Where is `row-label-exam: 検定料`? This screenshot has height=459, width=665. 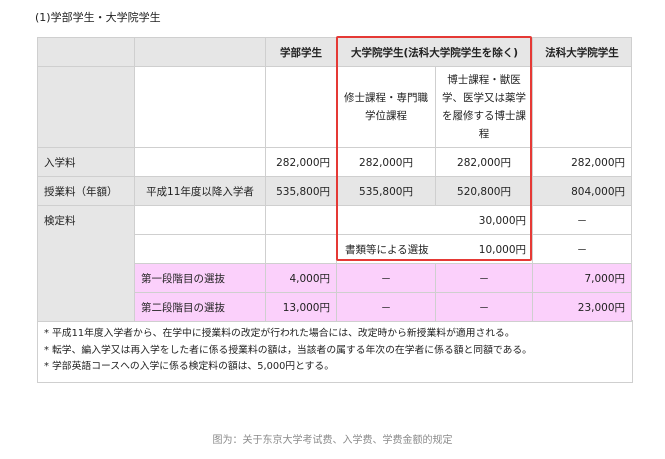 row-label-exam: 検定料 is located at coordinates (86, 263).